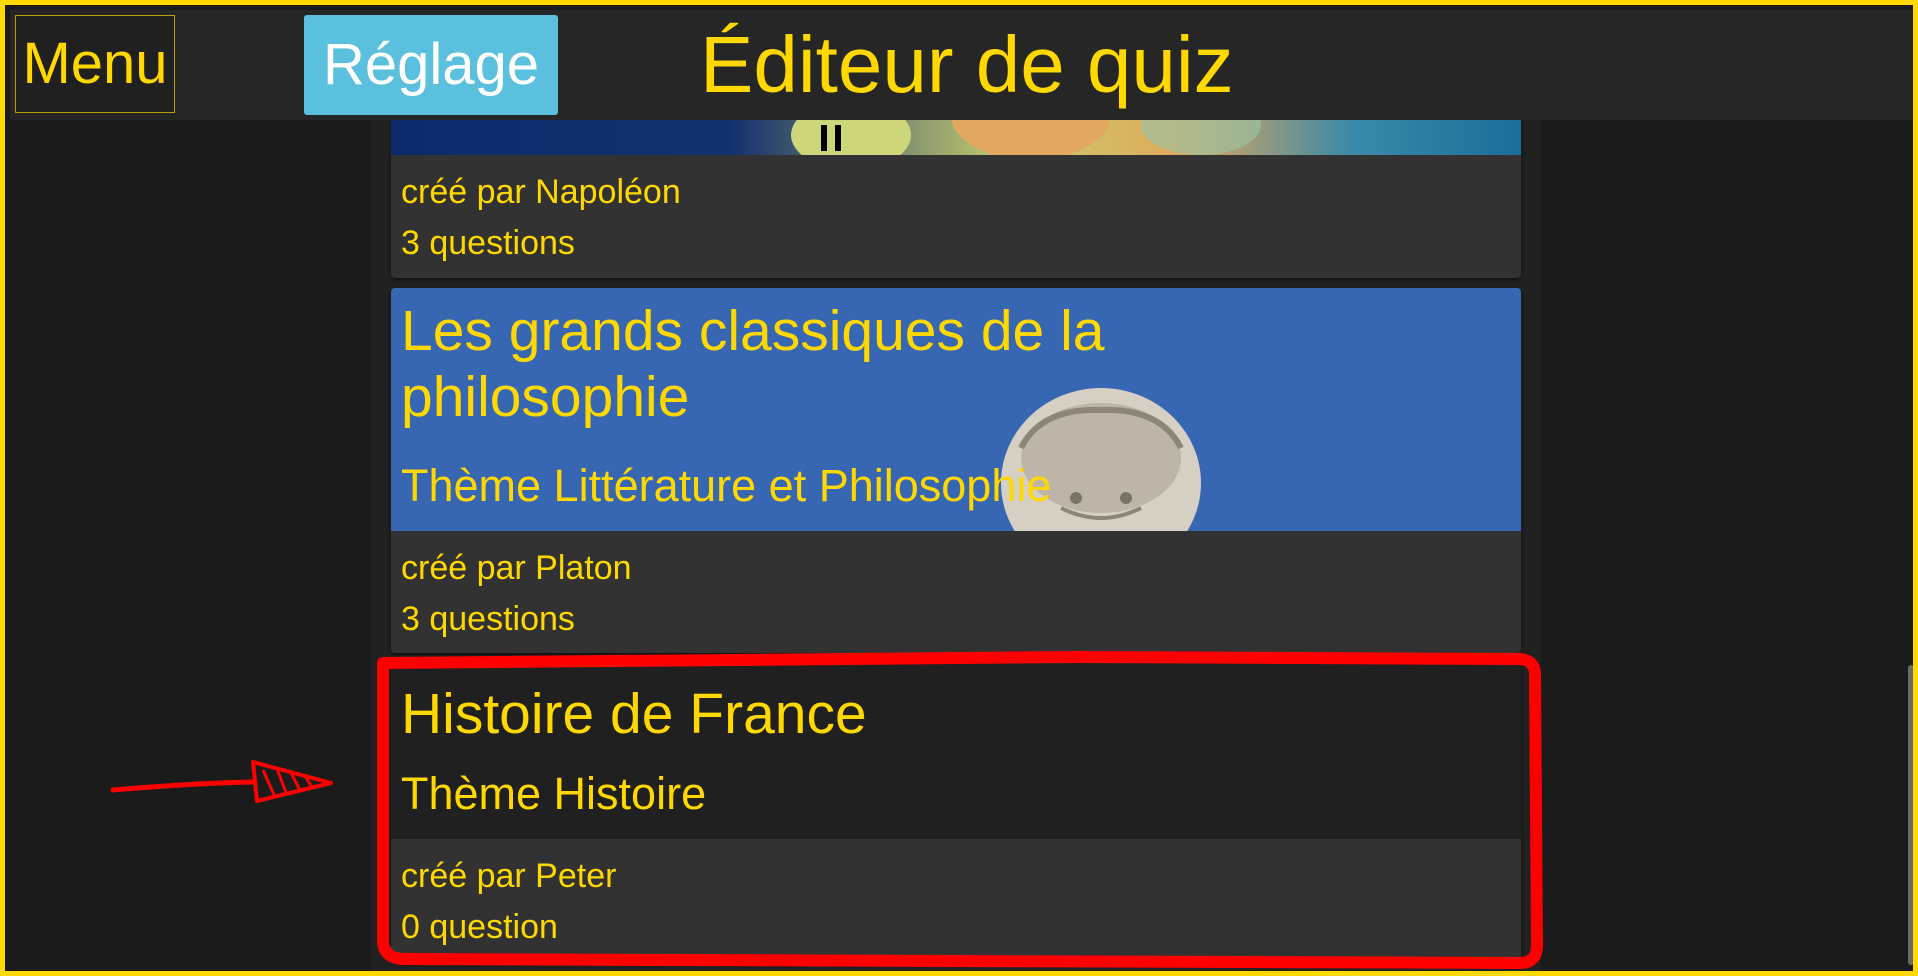 Image resolution: width=1918 pixels, height=976 pixels. I want to click on quiz-theme: Thème Histoire, so click(554, 793).